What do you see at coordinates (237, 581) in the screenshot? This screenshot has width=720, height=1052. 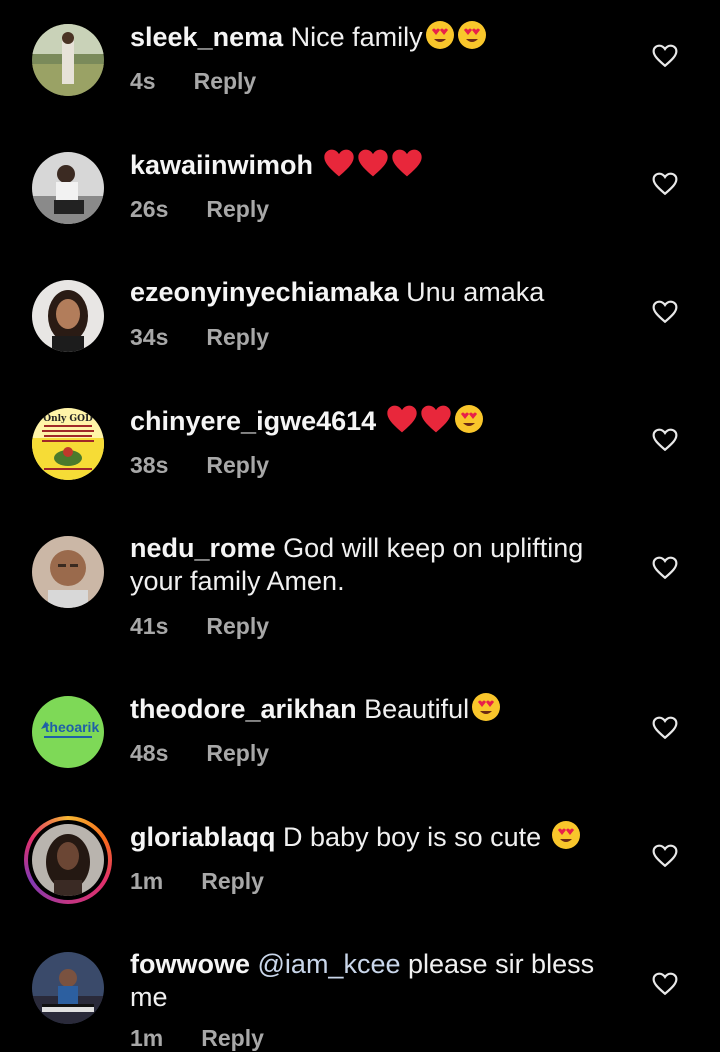 I see `comment-text-line2: your family Amen.` at bounding box center [237, 581].